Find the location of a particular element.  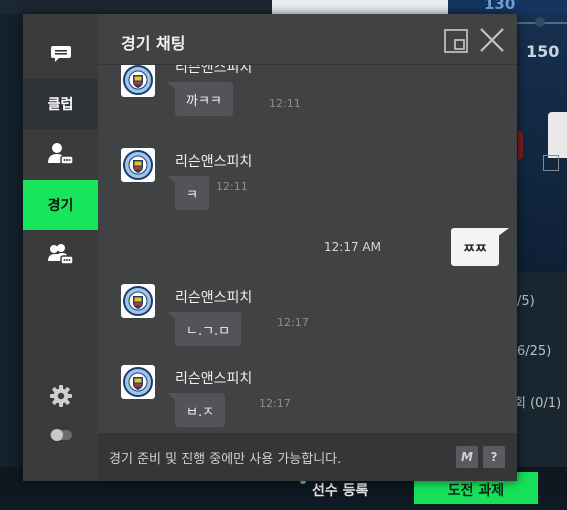

background-stat-1: /5) is located at coordinates (526, 301).